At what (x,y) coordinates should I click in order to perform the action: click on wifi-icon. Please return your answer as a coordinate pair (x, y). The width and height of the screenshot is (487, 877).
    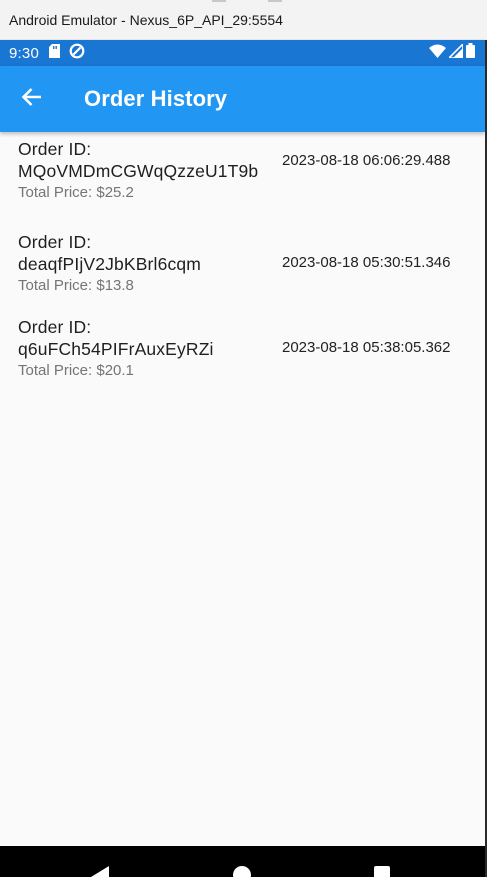
    Looking at the image, I should click on (437, 53).